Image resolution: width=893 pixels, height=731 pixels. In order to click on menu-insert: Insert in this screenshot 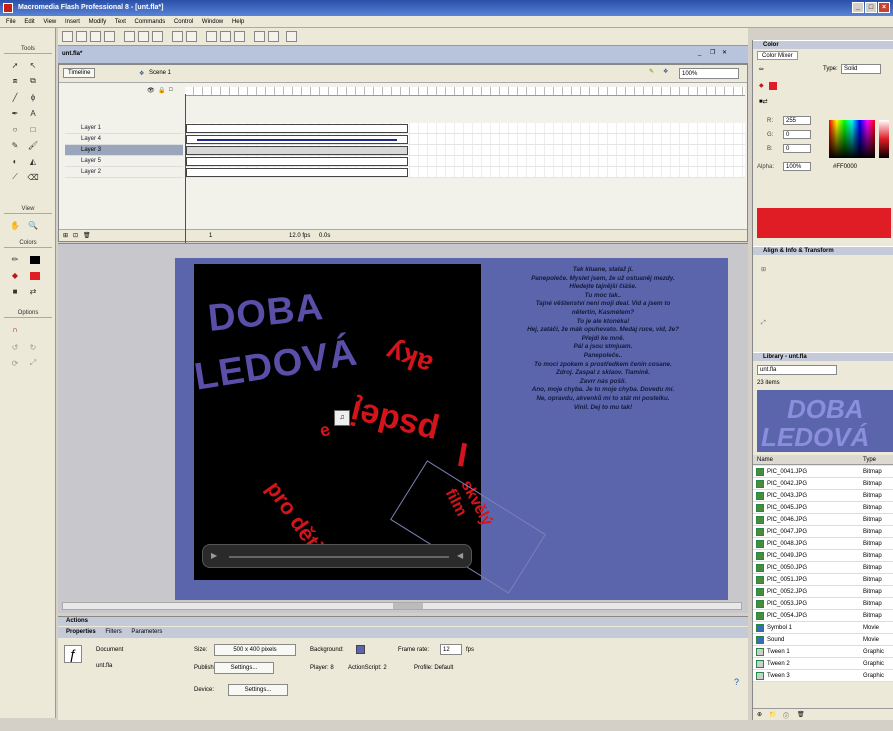, I will do `click(72, 22)`.